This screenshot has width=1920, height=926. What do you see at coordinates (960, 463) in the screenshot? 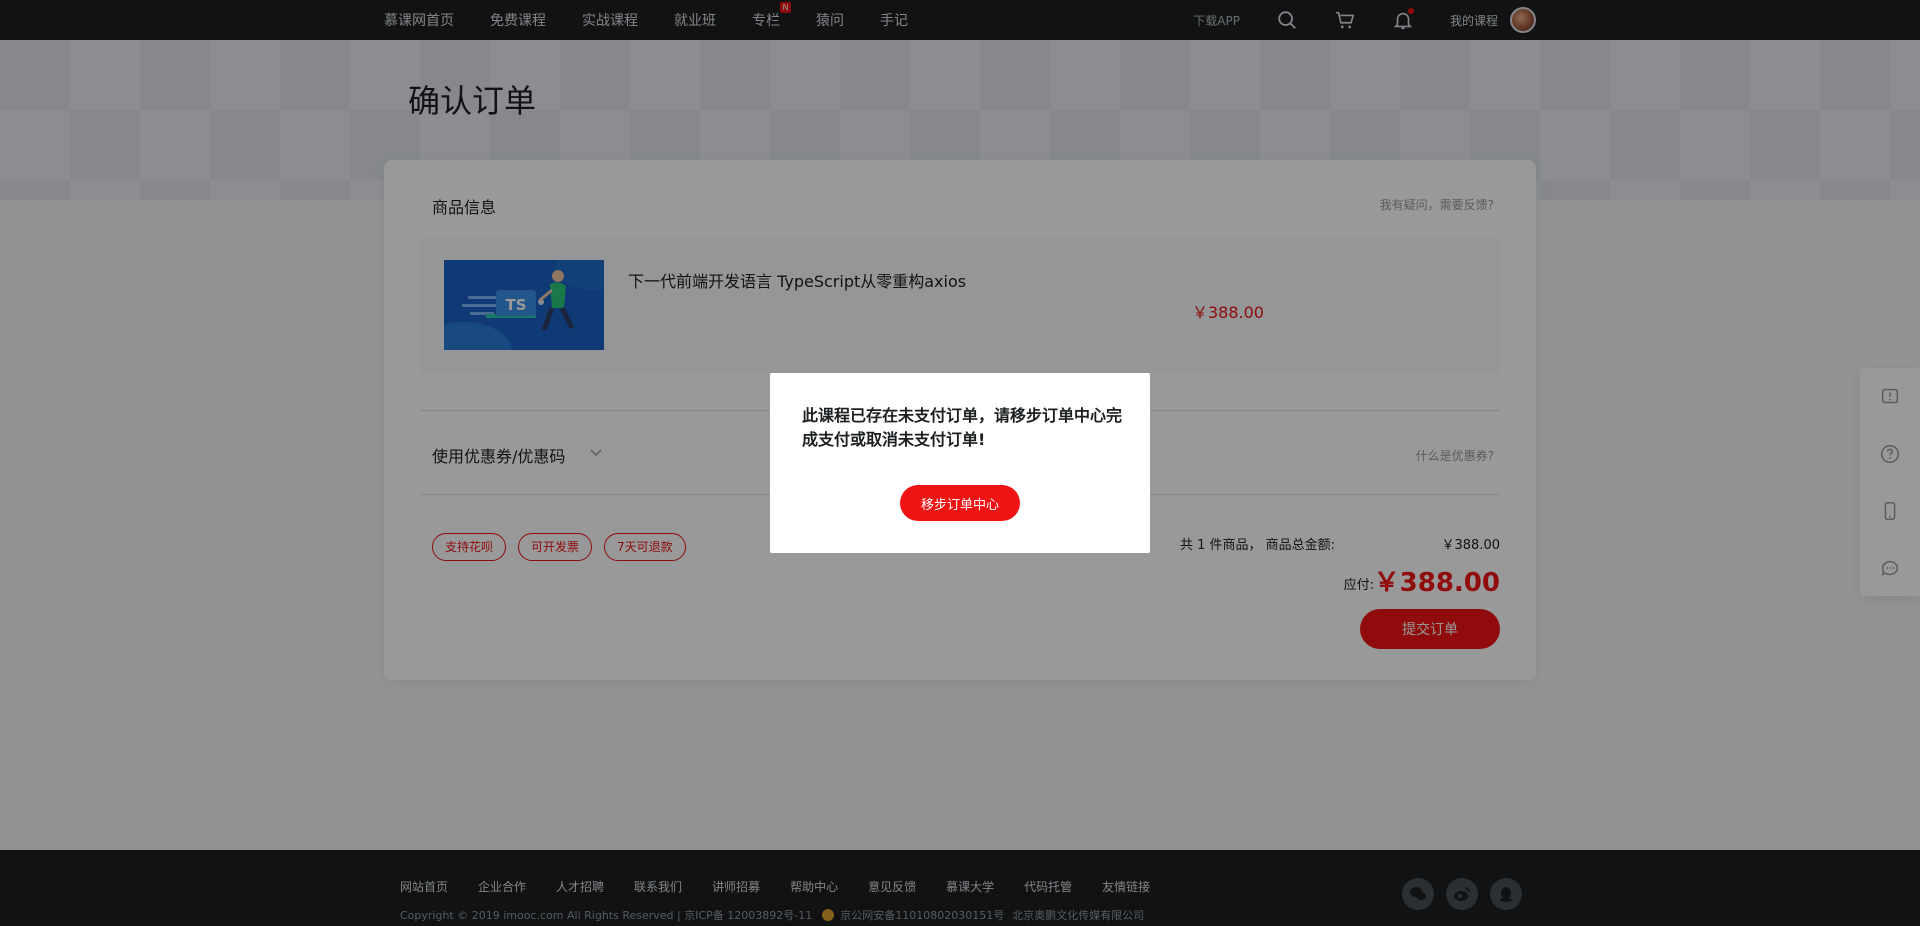
I see `unpaid-order-dialog: 此课程已存在未支付订单，请移步订单中心完成支付或取消未支付订单! 移步订单中心` at bounding box center [960, 463].